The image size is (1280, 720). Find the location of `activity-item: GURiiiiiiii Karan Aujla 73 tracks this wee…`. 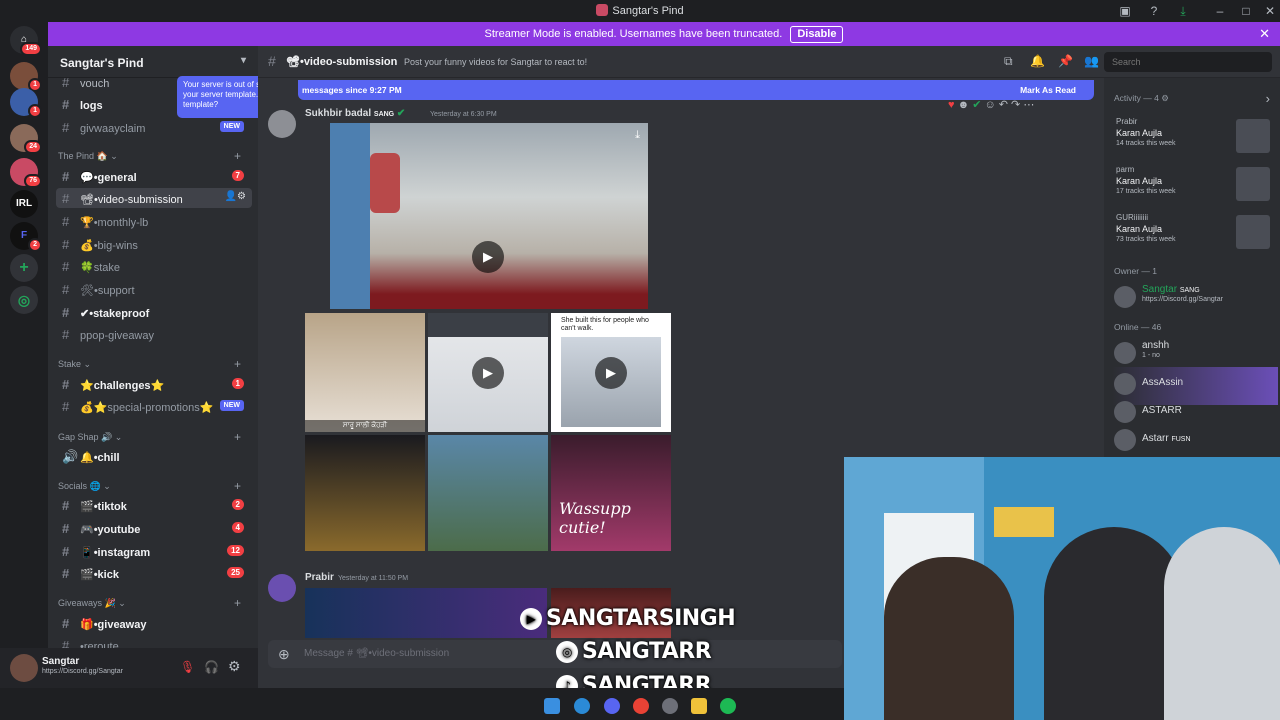

activity-item: GURiiiiiiii Karan Aujla 73 tracks this wee… is located at coordinates (1193, 233).